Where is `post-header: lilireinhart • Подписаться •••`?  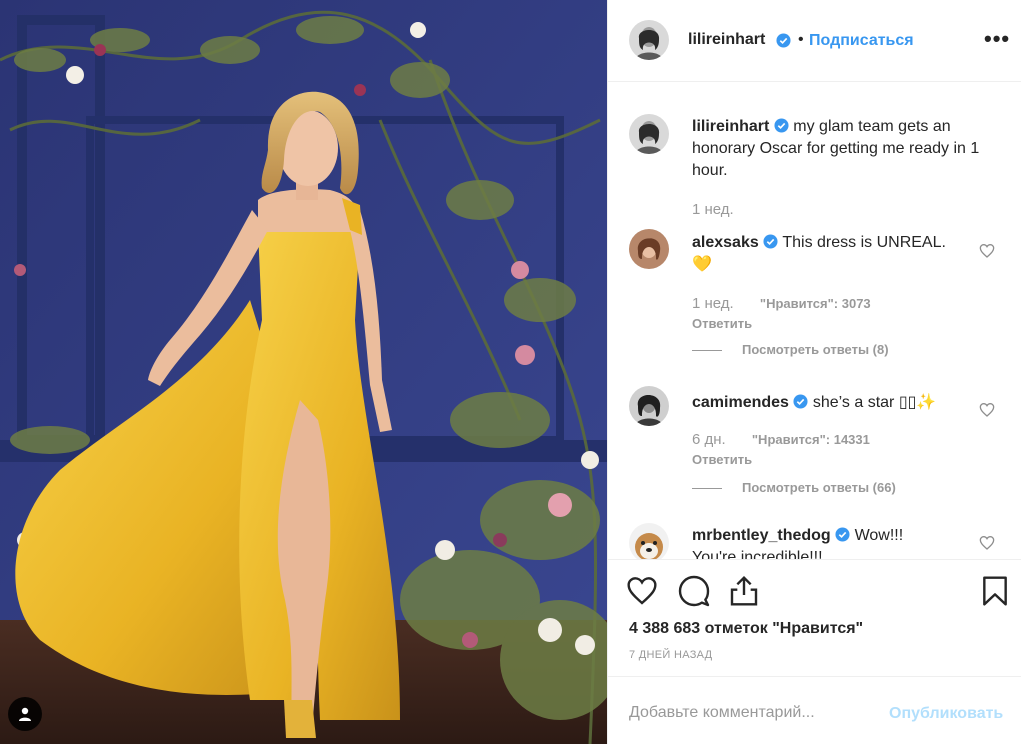
post-header: lilireinhart • Подписаться ••• is located at coordinates (814, 41).